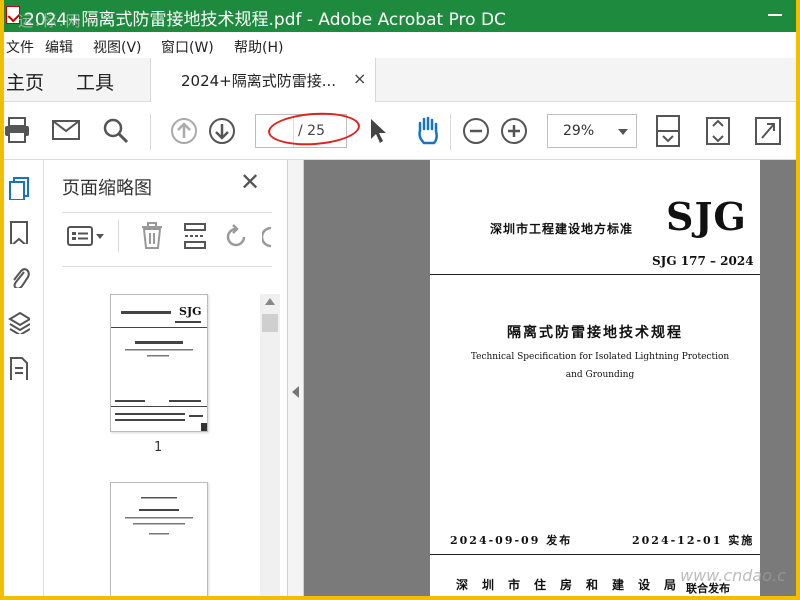  Describe the element at coordinates (573, 585) in the screenshot. I see `issuing-authority: 深圳市住房和建设局` at that location.